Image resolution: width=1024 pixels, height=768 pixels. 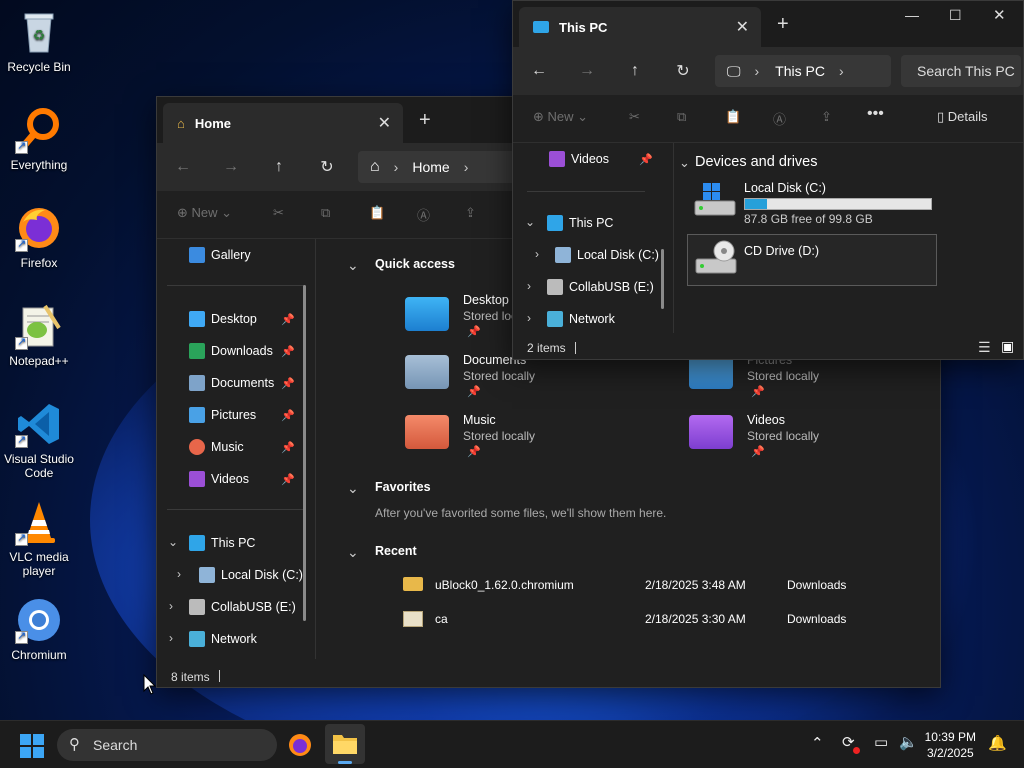 I want to click on nav-local-disk: Local Disk (C:), so click(x=251, y=575).